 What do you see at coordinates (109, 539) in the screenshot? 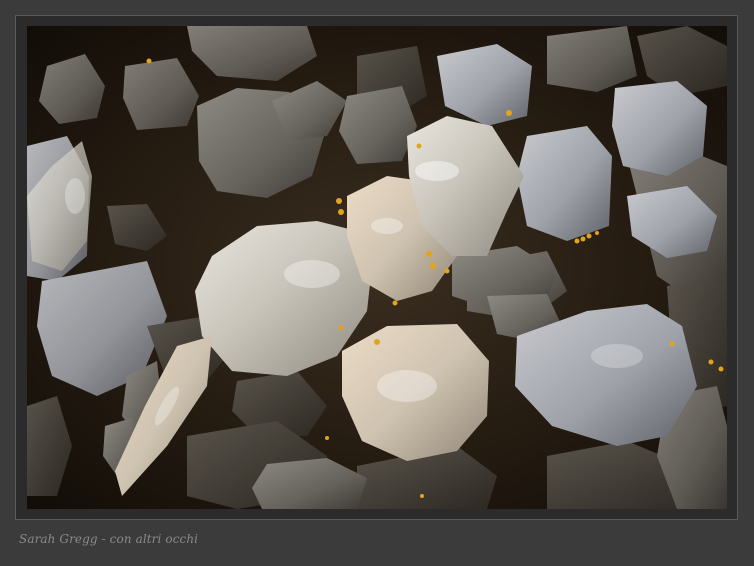
I see `photo-caption: Sarah Gregg - con altri occhi` at bounding box center [109, 539].